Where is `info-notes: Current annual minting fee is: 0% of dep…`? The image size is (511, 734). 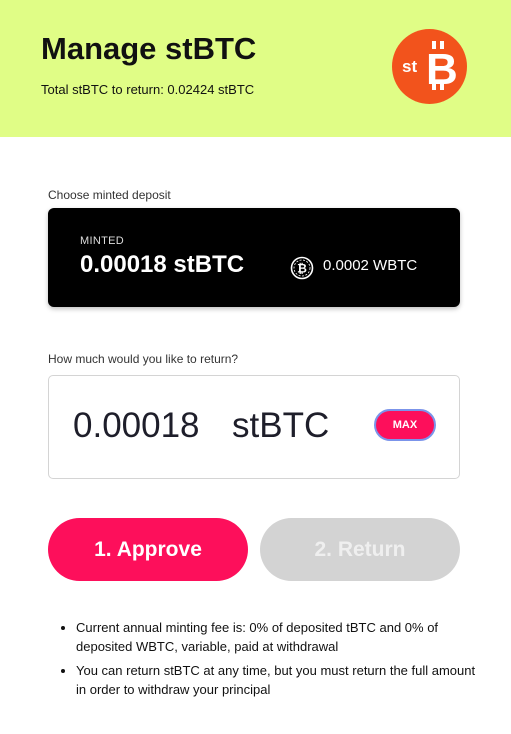 info-notes: Current annual minting fee is: 0% of dep… is located at coordinates (268, 661).